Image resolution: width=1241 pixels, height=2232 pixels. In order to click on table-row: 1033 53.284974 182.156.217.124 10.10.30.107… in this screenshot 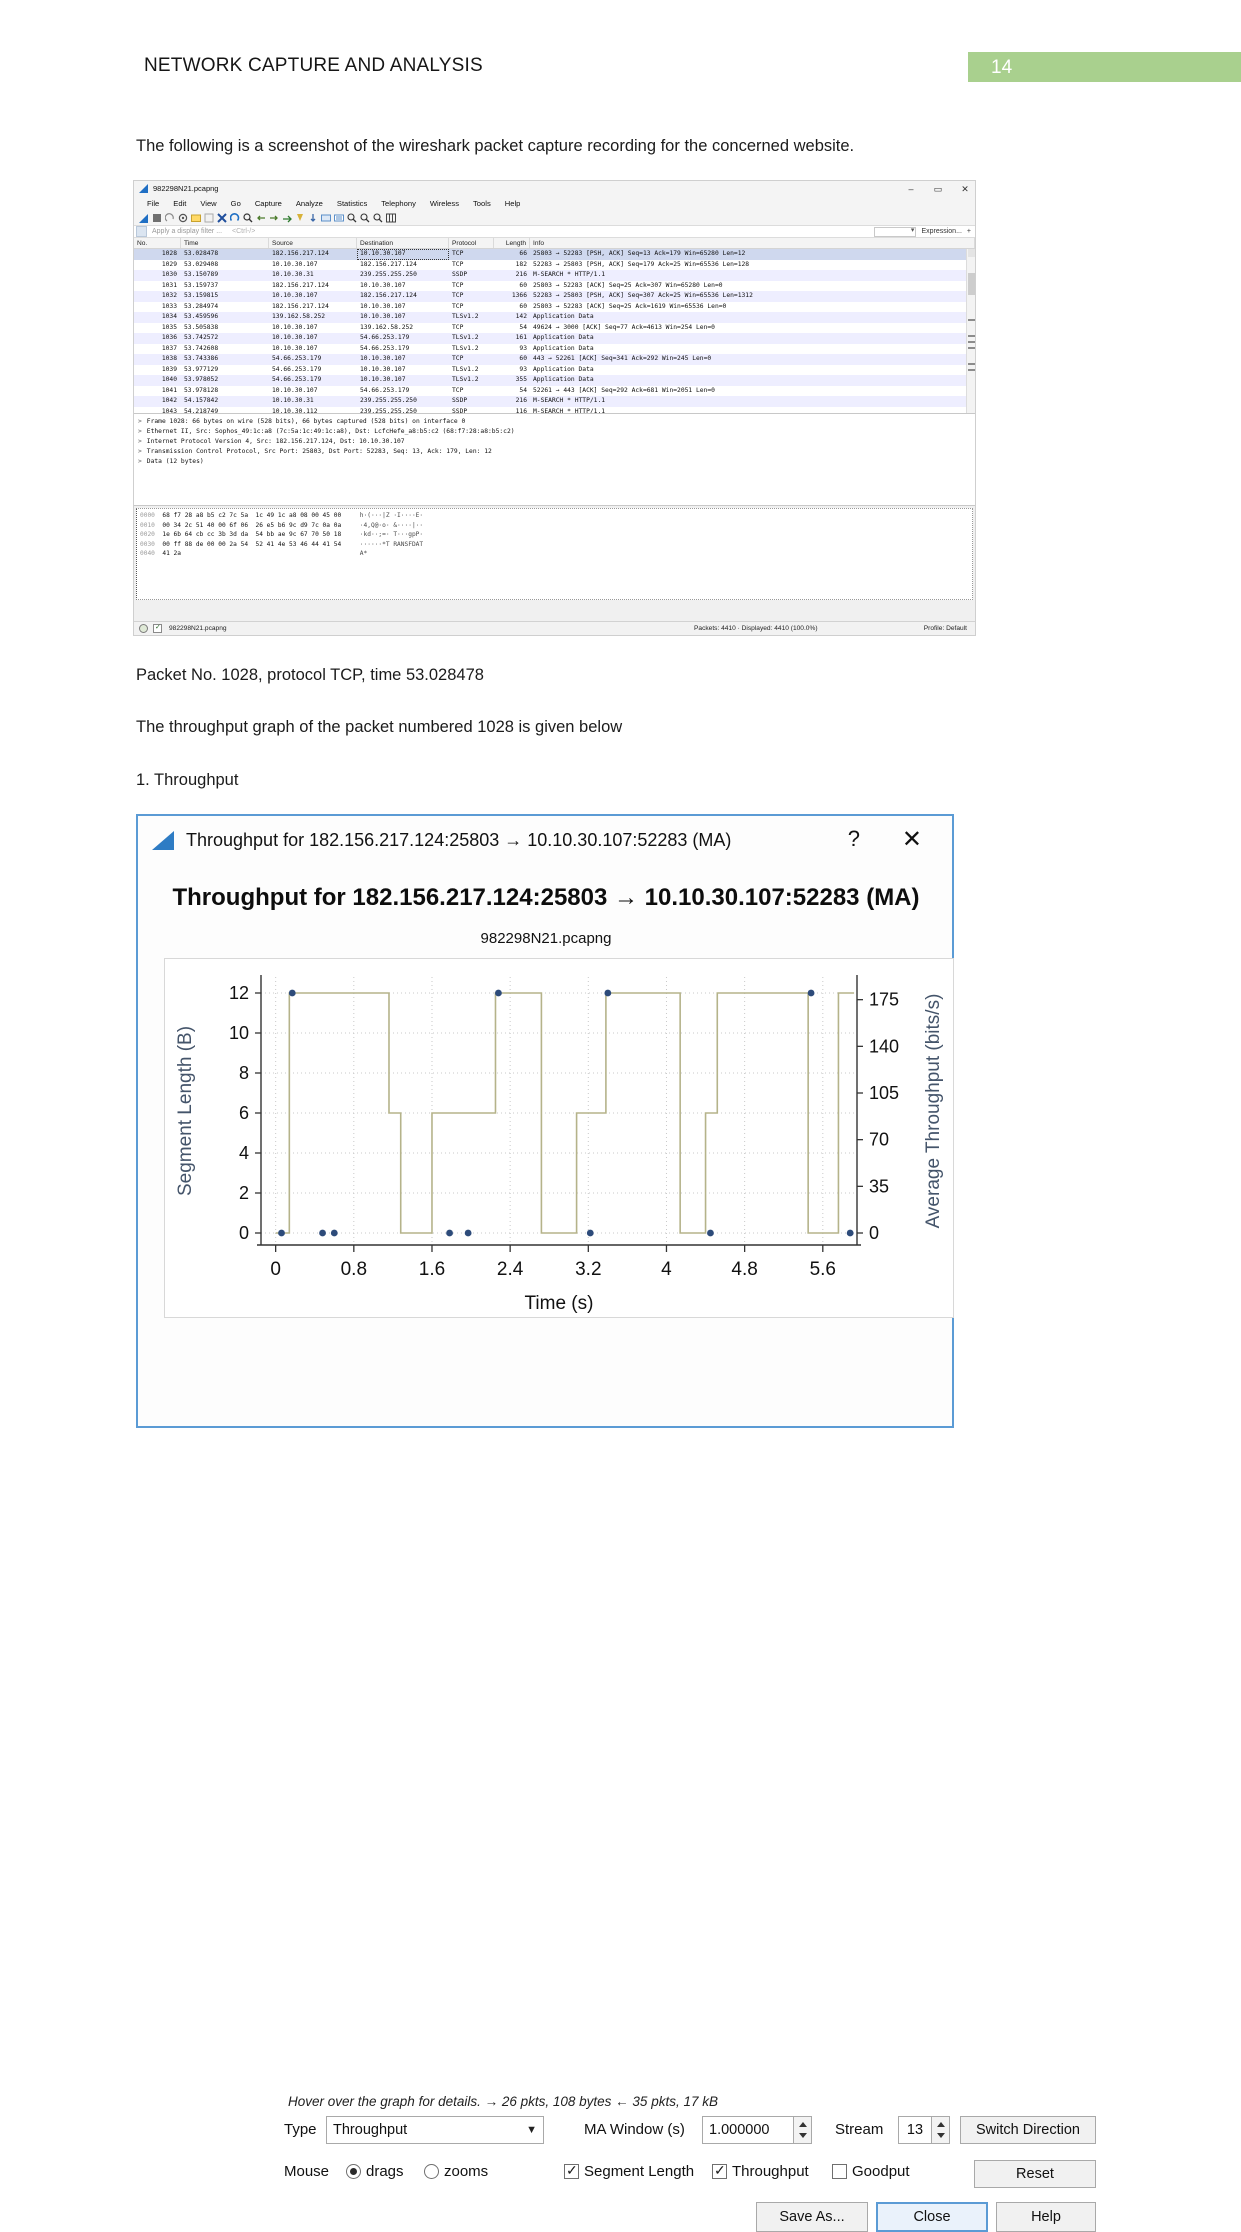, I will do `click(554, 306)`.